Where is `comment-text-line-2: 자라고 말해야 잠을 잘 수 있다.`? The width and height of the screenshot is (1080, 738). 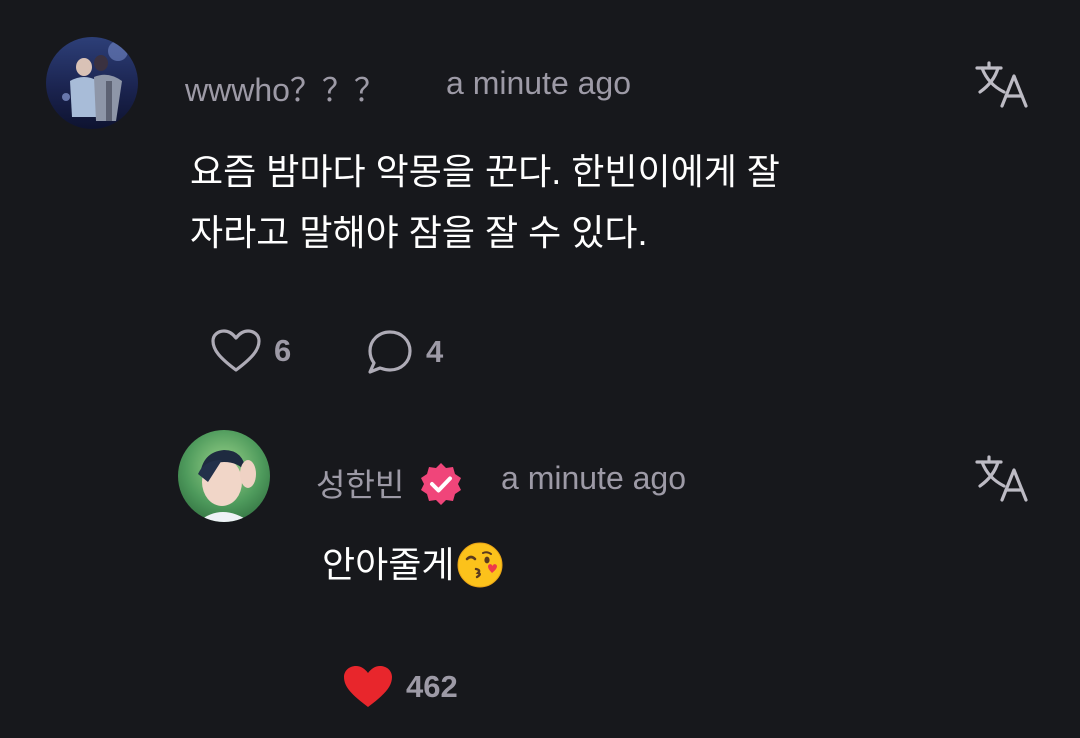 comment-text-line-2: 자라고 말해야 잠을 잘 수 있다. is located at coordinates (419, 232).